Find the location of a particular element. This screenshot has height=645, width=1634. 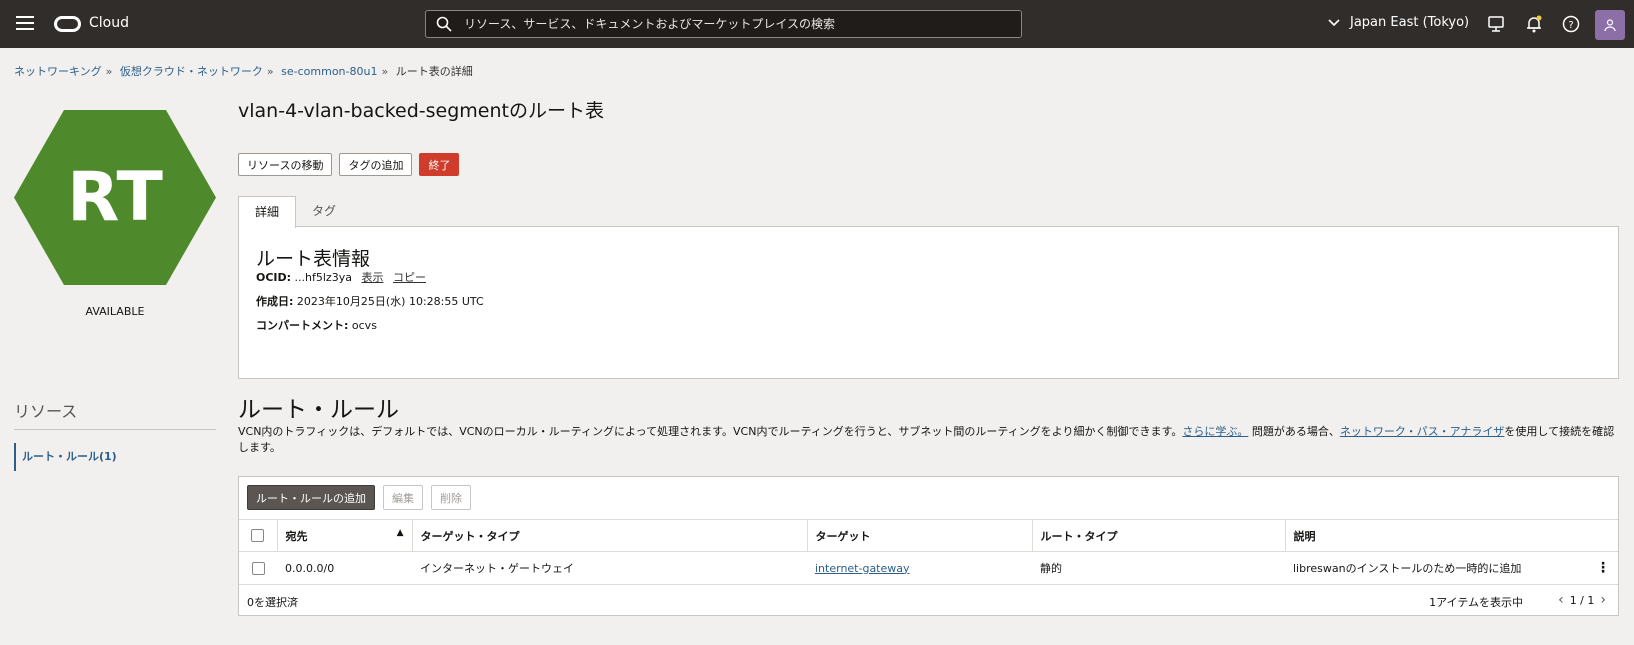

edit-button: 編集 is located at coordinates (403, 497).